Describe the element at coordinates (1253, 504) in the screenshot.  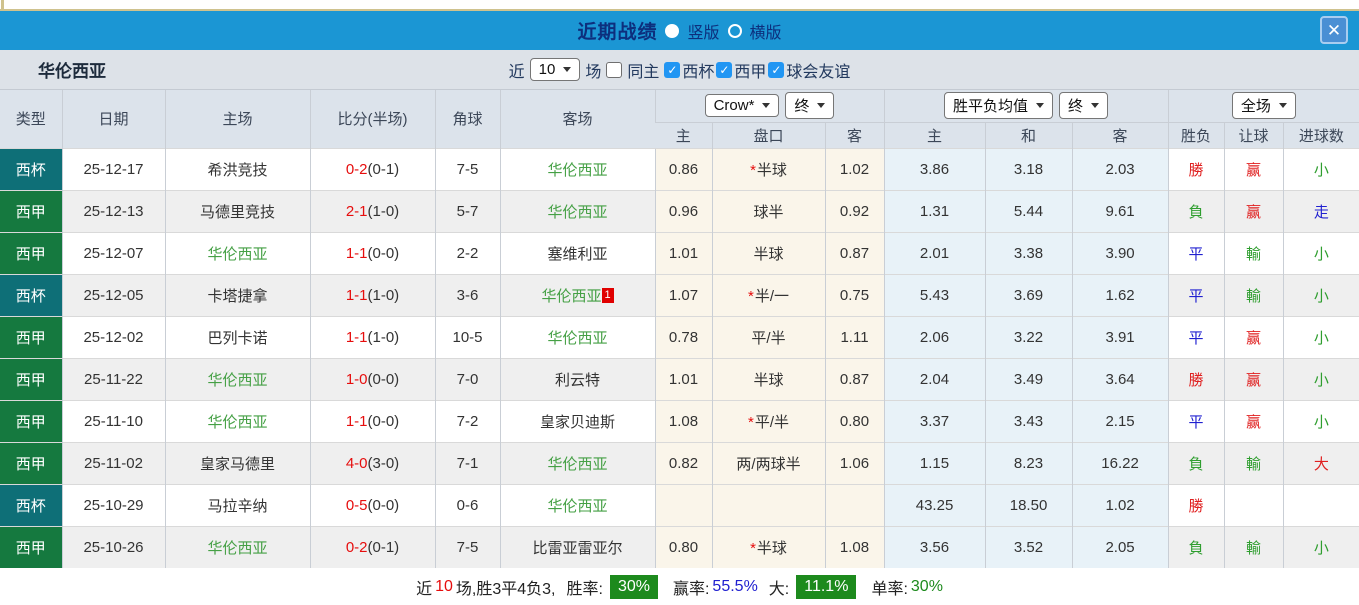
I see `handicap-result` at that location.